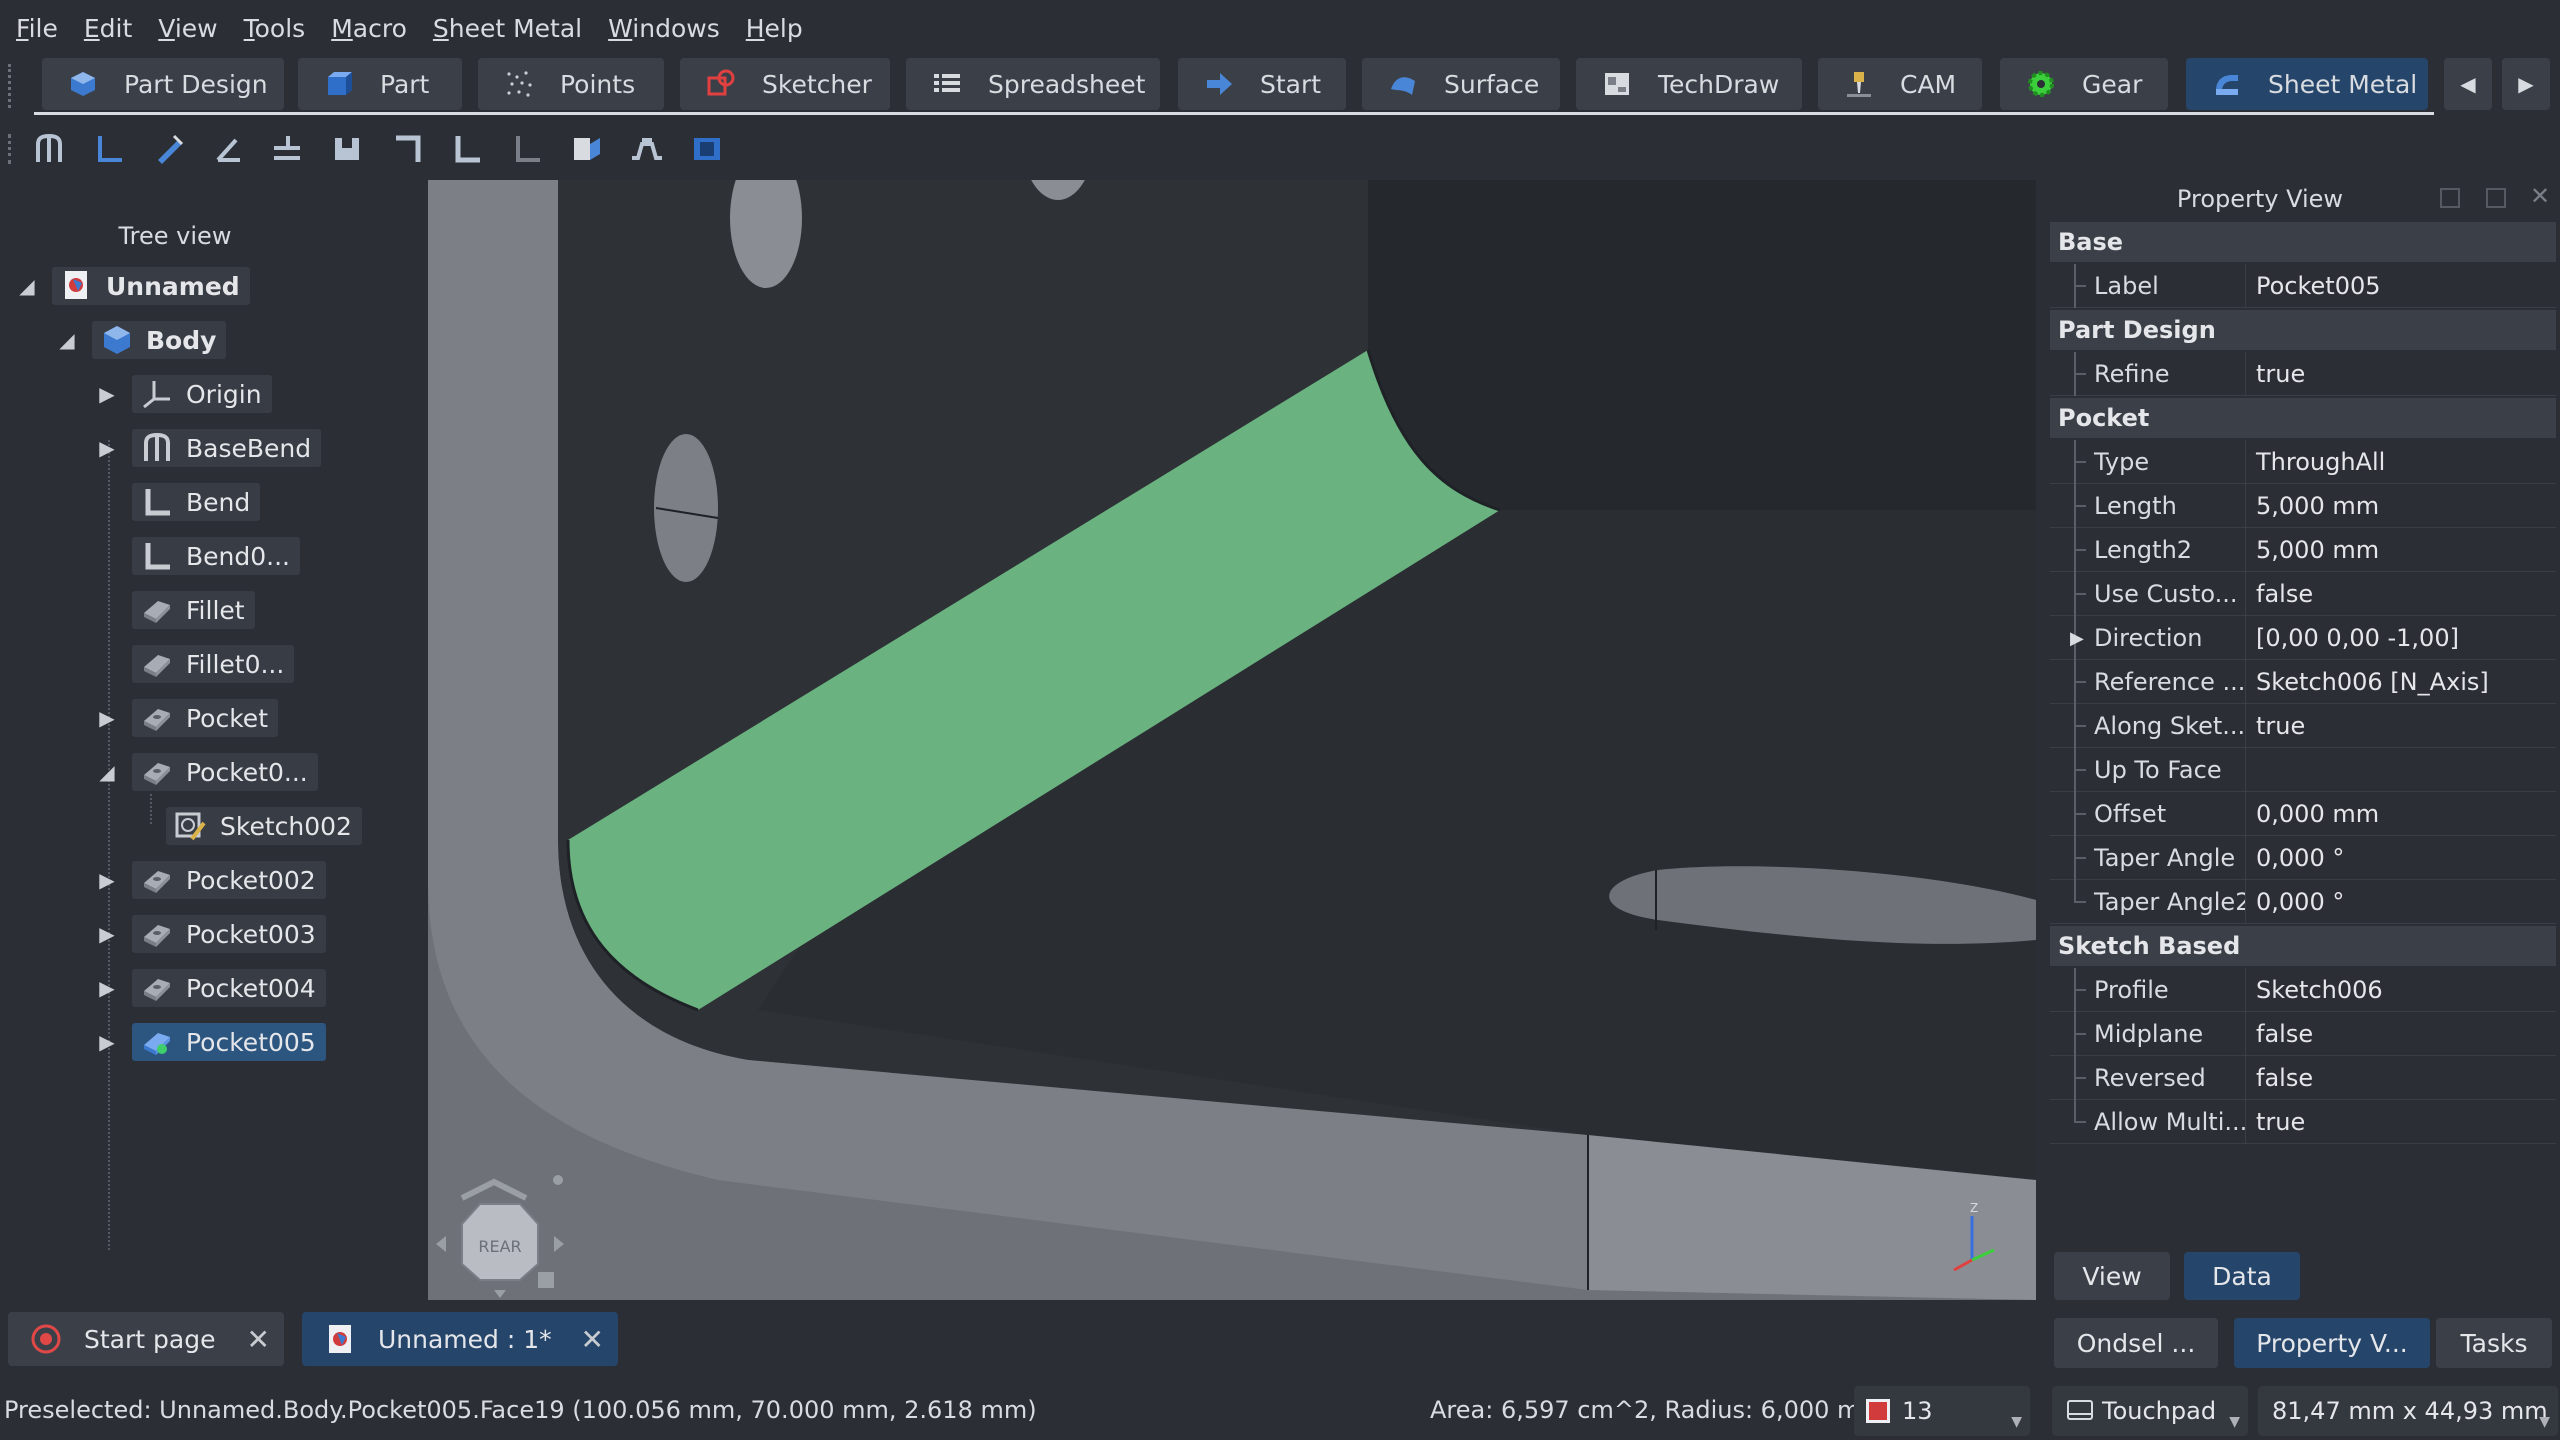 This screenshot has height=1440, width=2560. What do you see at coordinates (1262, 84) in the screenshot?
I see `workbench-tab-start: Start` at bounding box center [1262, 84].